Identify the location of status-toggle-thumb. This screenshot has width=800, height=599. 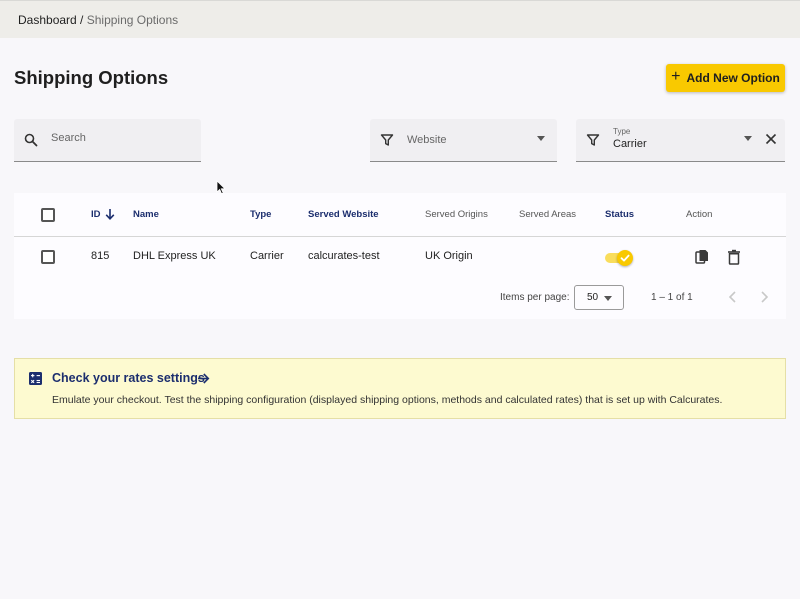
(625, 258).